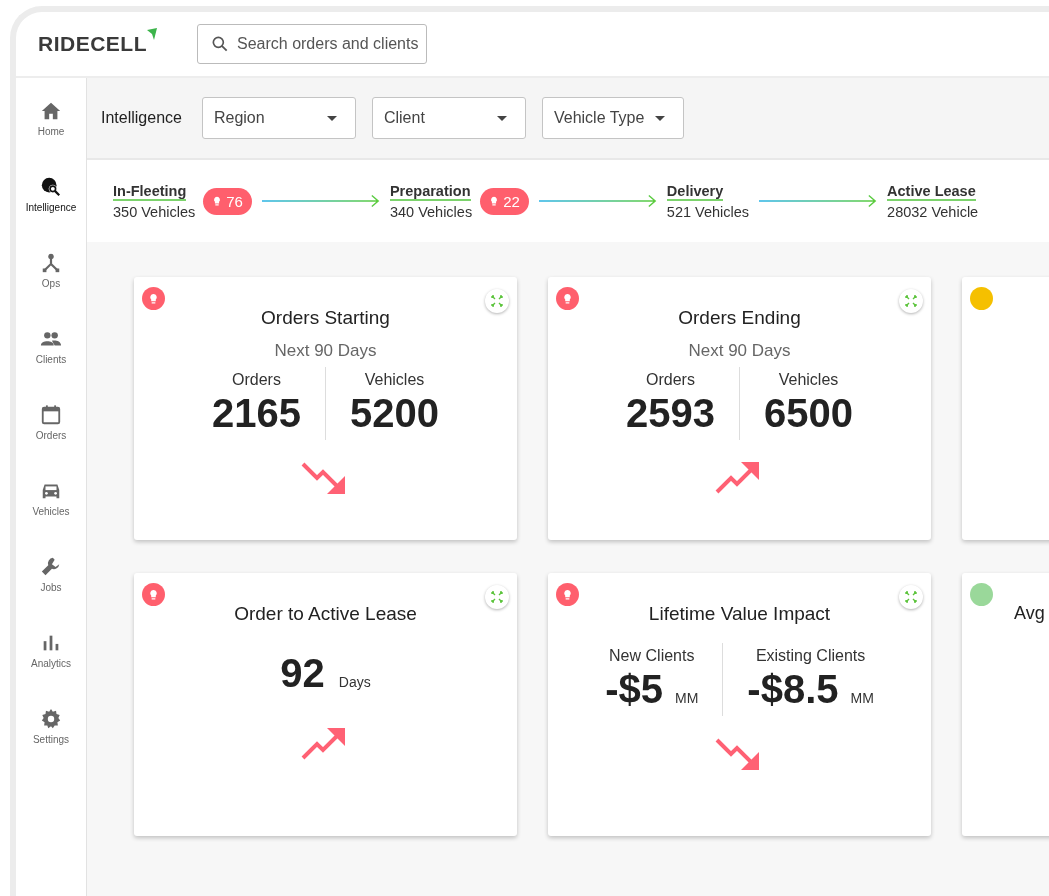 The image size is (1049, 896). What do you see at coordinates (150, 191) in the screenshot?
I see `stage-title: In-Fleeting` at bounding box center [150, 191].